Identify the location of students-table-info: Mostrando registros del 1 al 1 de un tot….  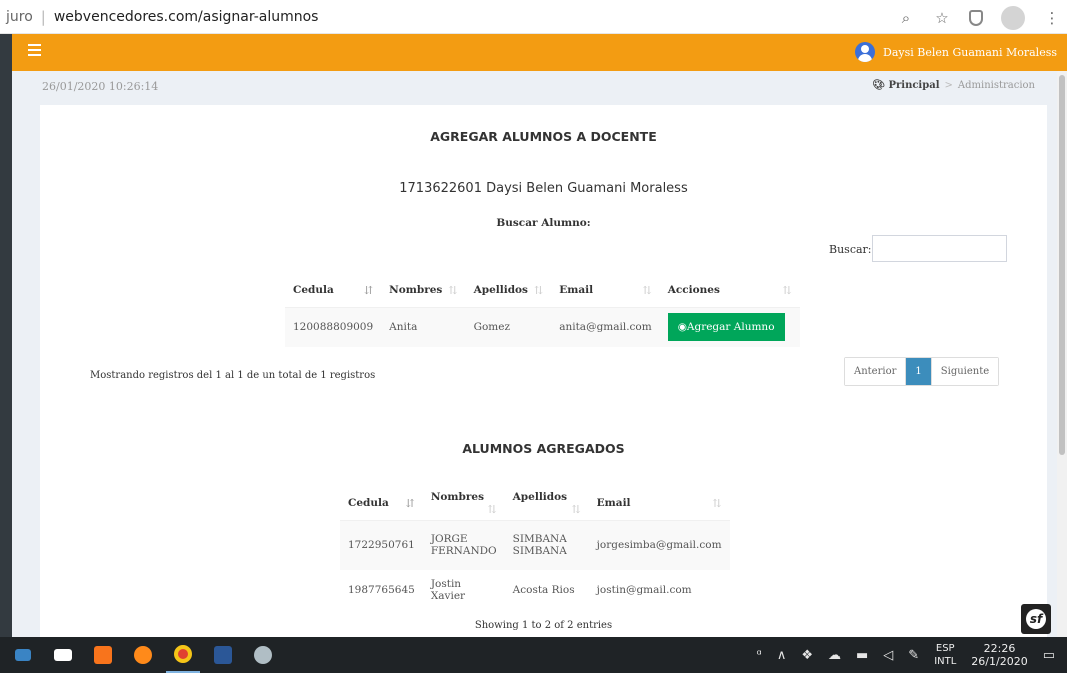
(233, 375).